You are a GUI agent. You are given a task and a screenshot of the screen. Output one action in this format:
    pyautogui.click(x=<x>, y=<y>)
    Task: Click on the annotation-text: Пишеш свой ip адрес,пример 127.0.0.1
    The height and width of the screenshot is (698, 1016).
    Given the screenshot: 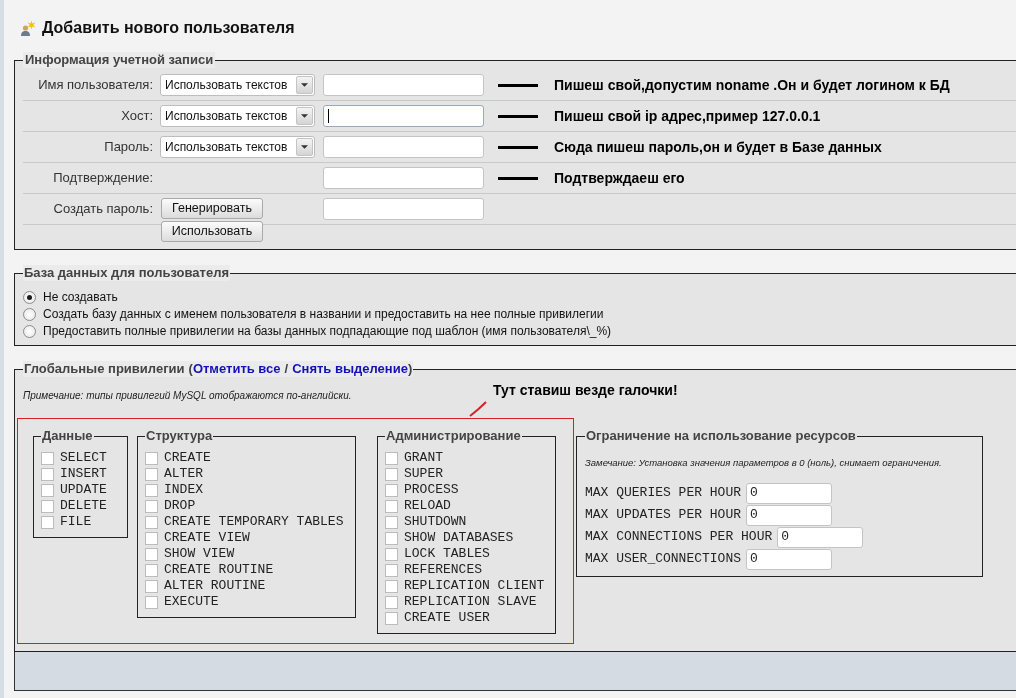 What is the action you would take?
    pyautogui.click(x=687, y=116)
    